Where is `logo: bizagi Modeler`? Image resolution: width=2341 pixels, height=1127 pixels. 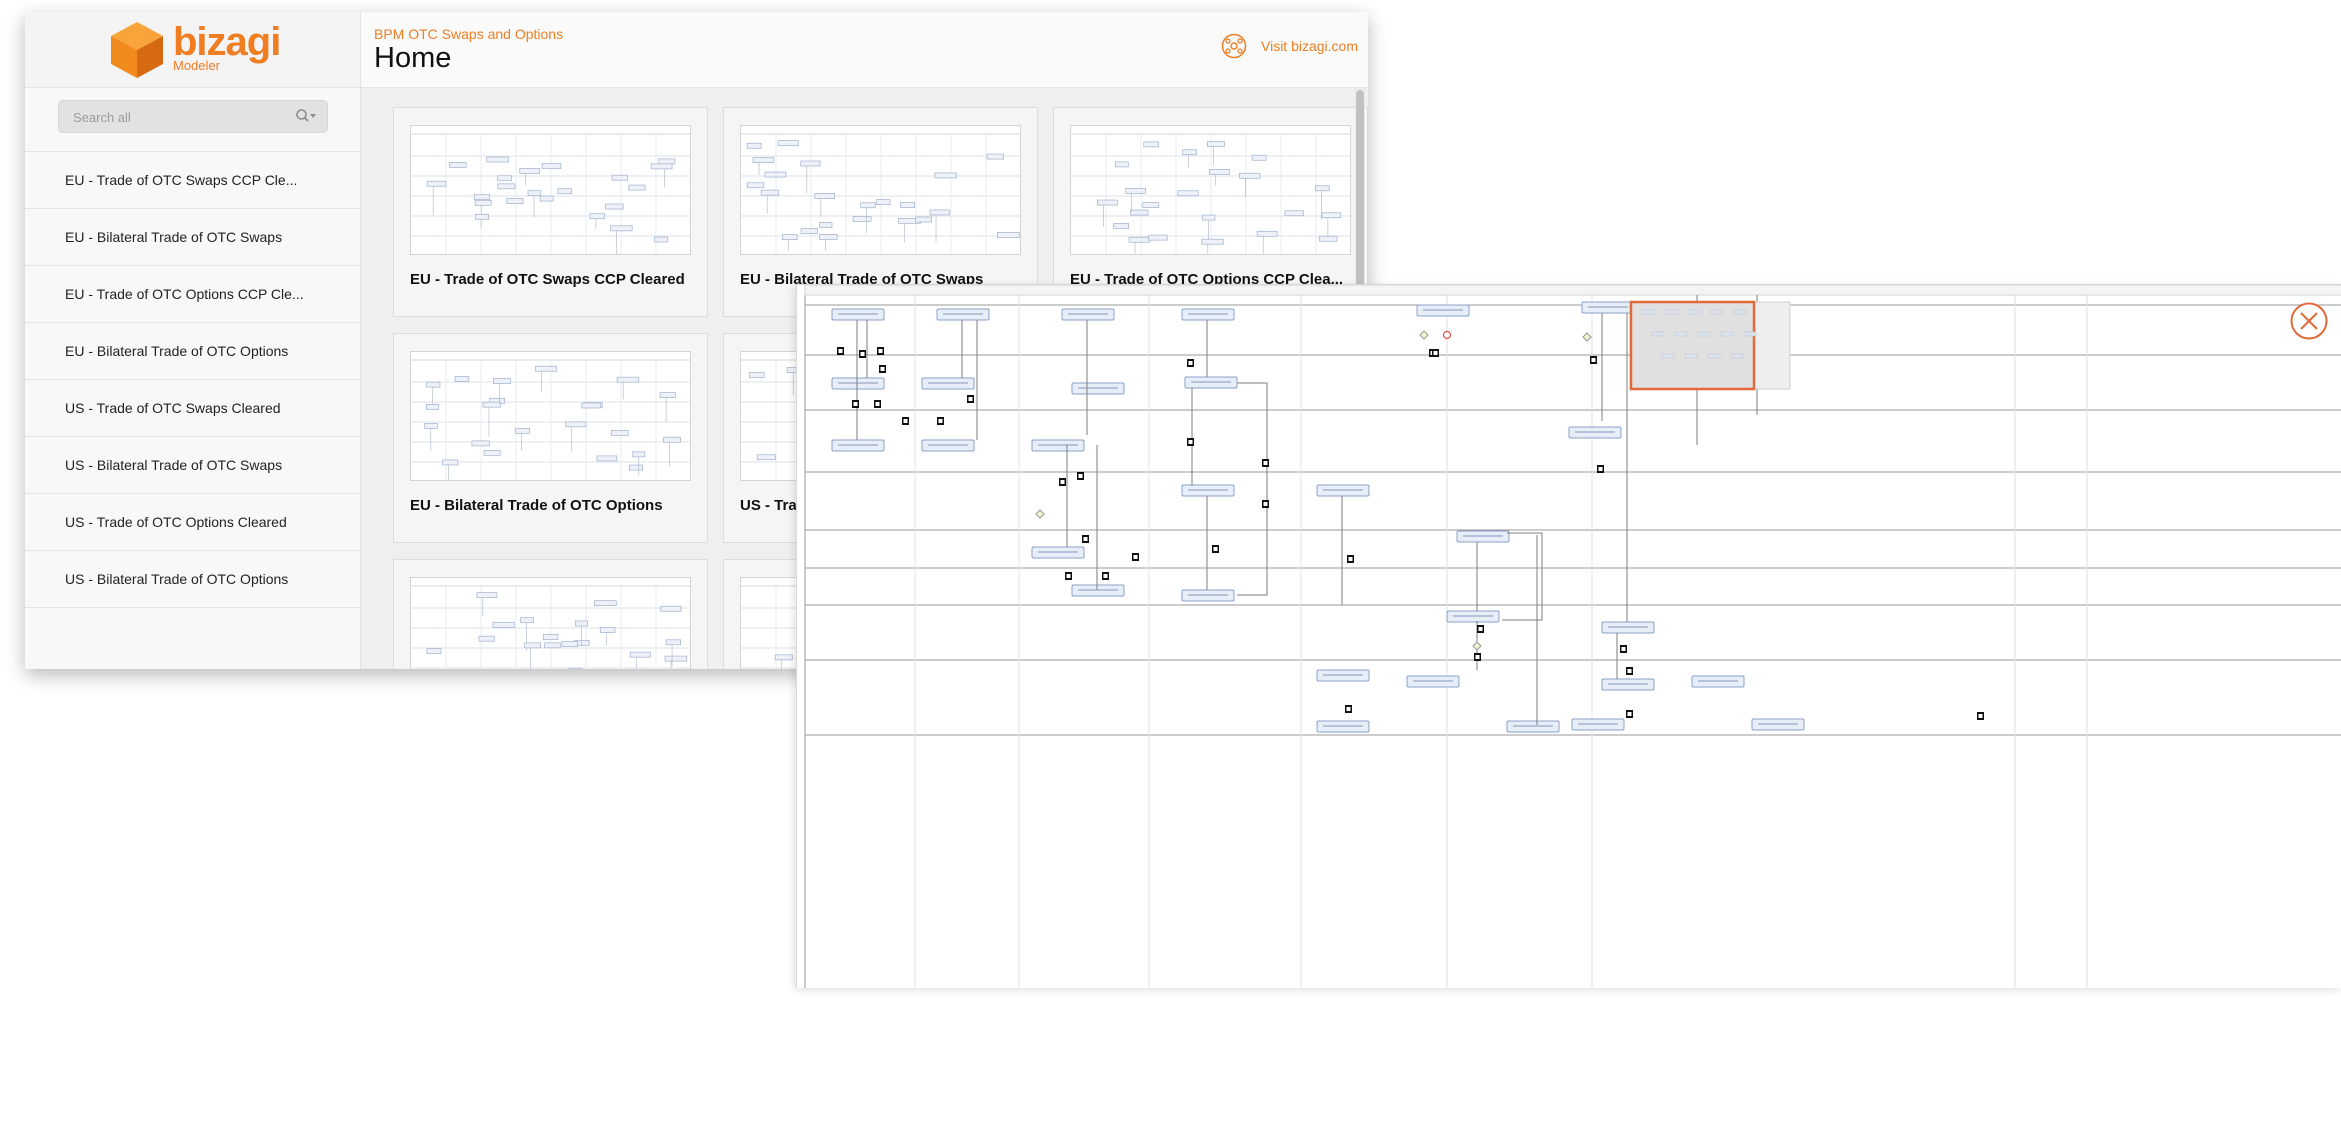
logo: bizagi Modeler is located at coordinates (192, 50).